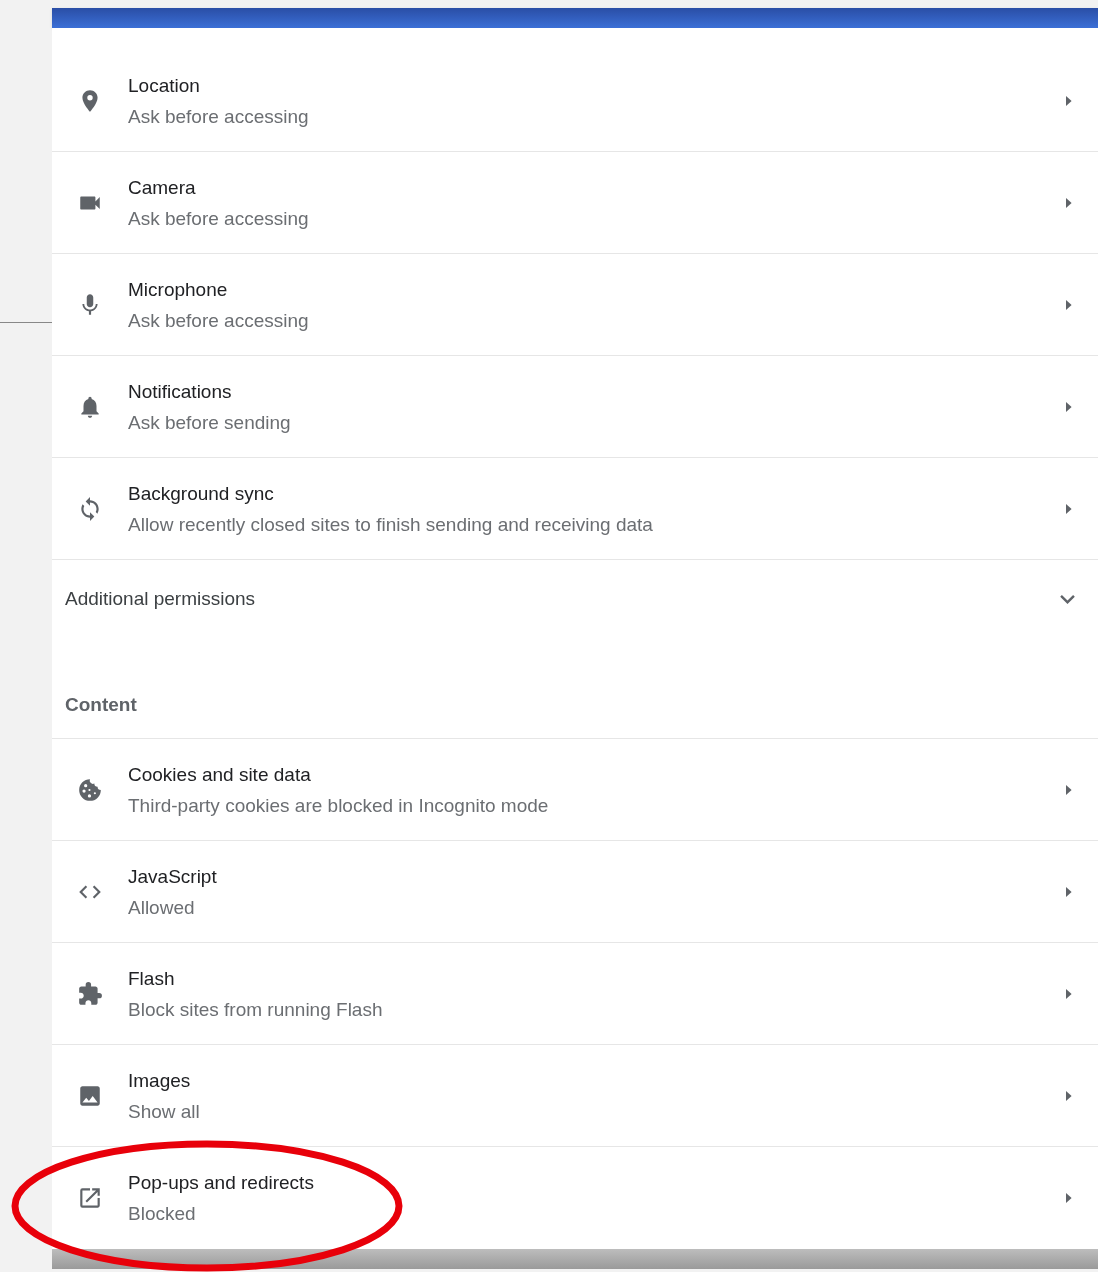 This screenshot has width=1098, height=1272. I want to click on row-subtitle: Block sites from running Flash, so click(256, 1009).